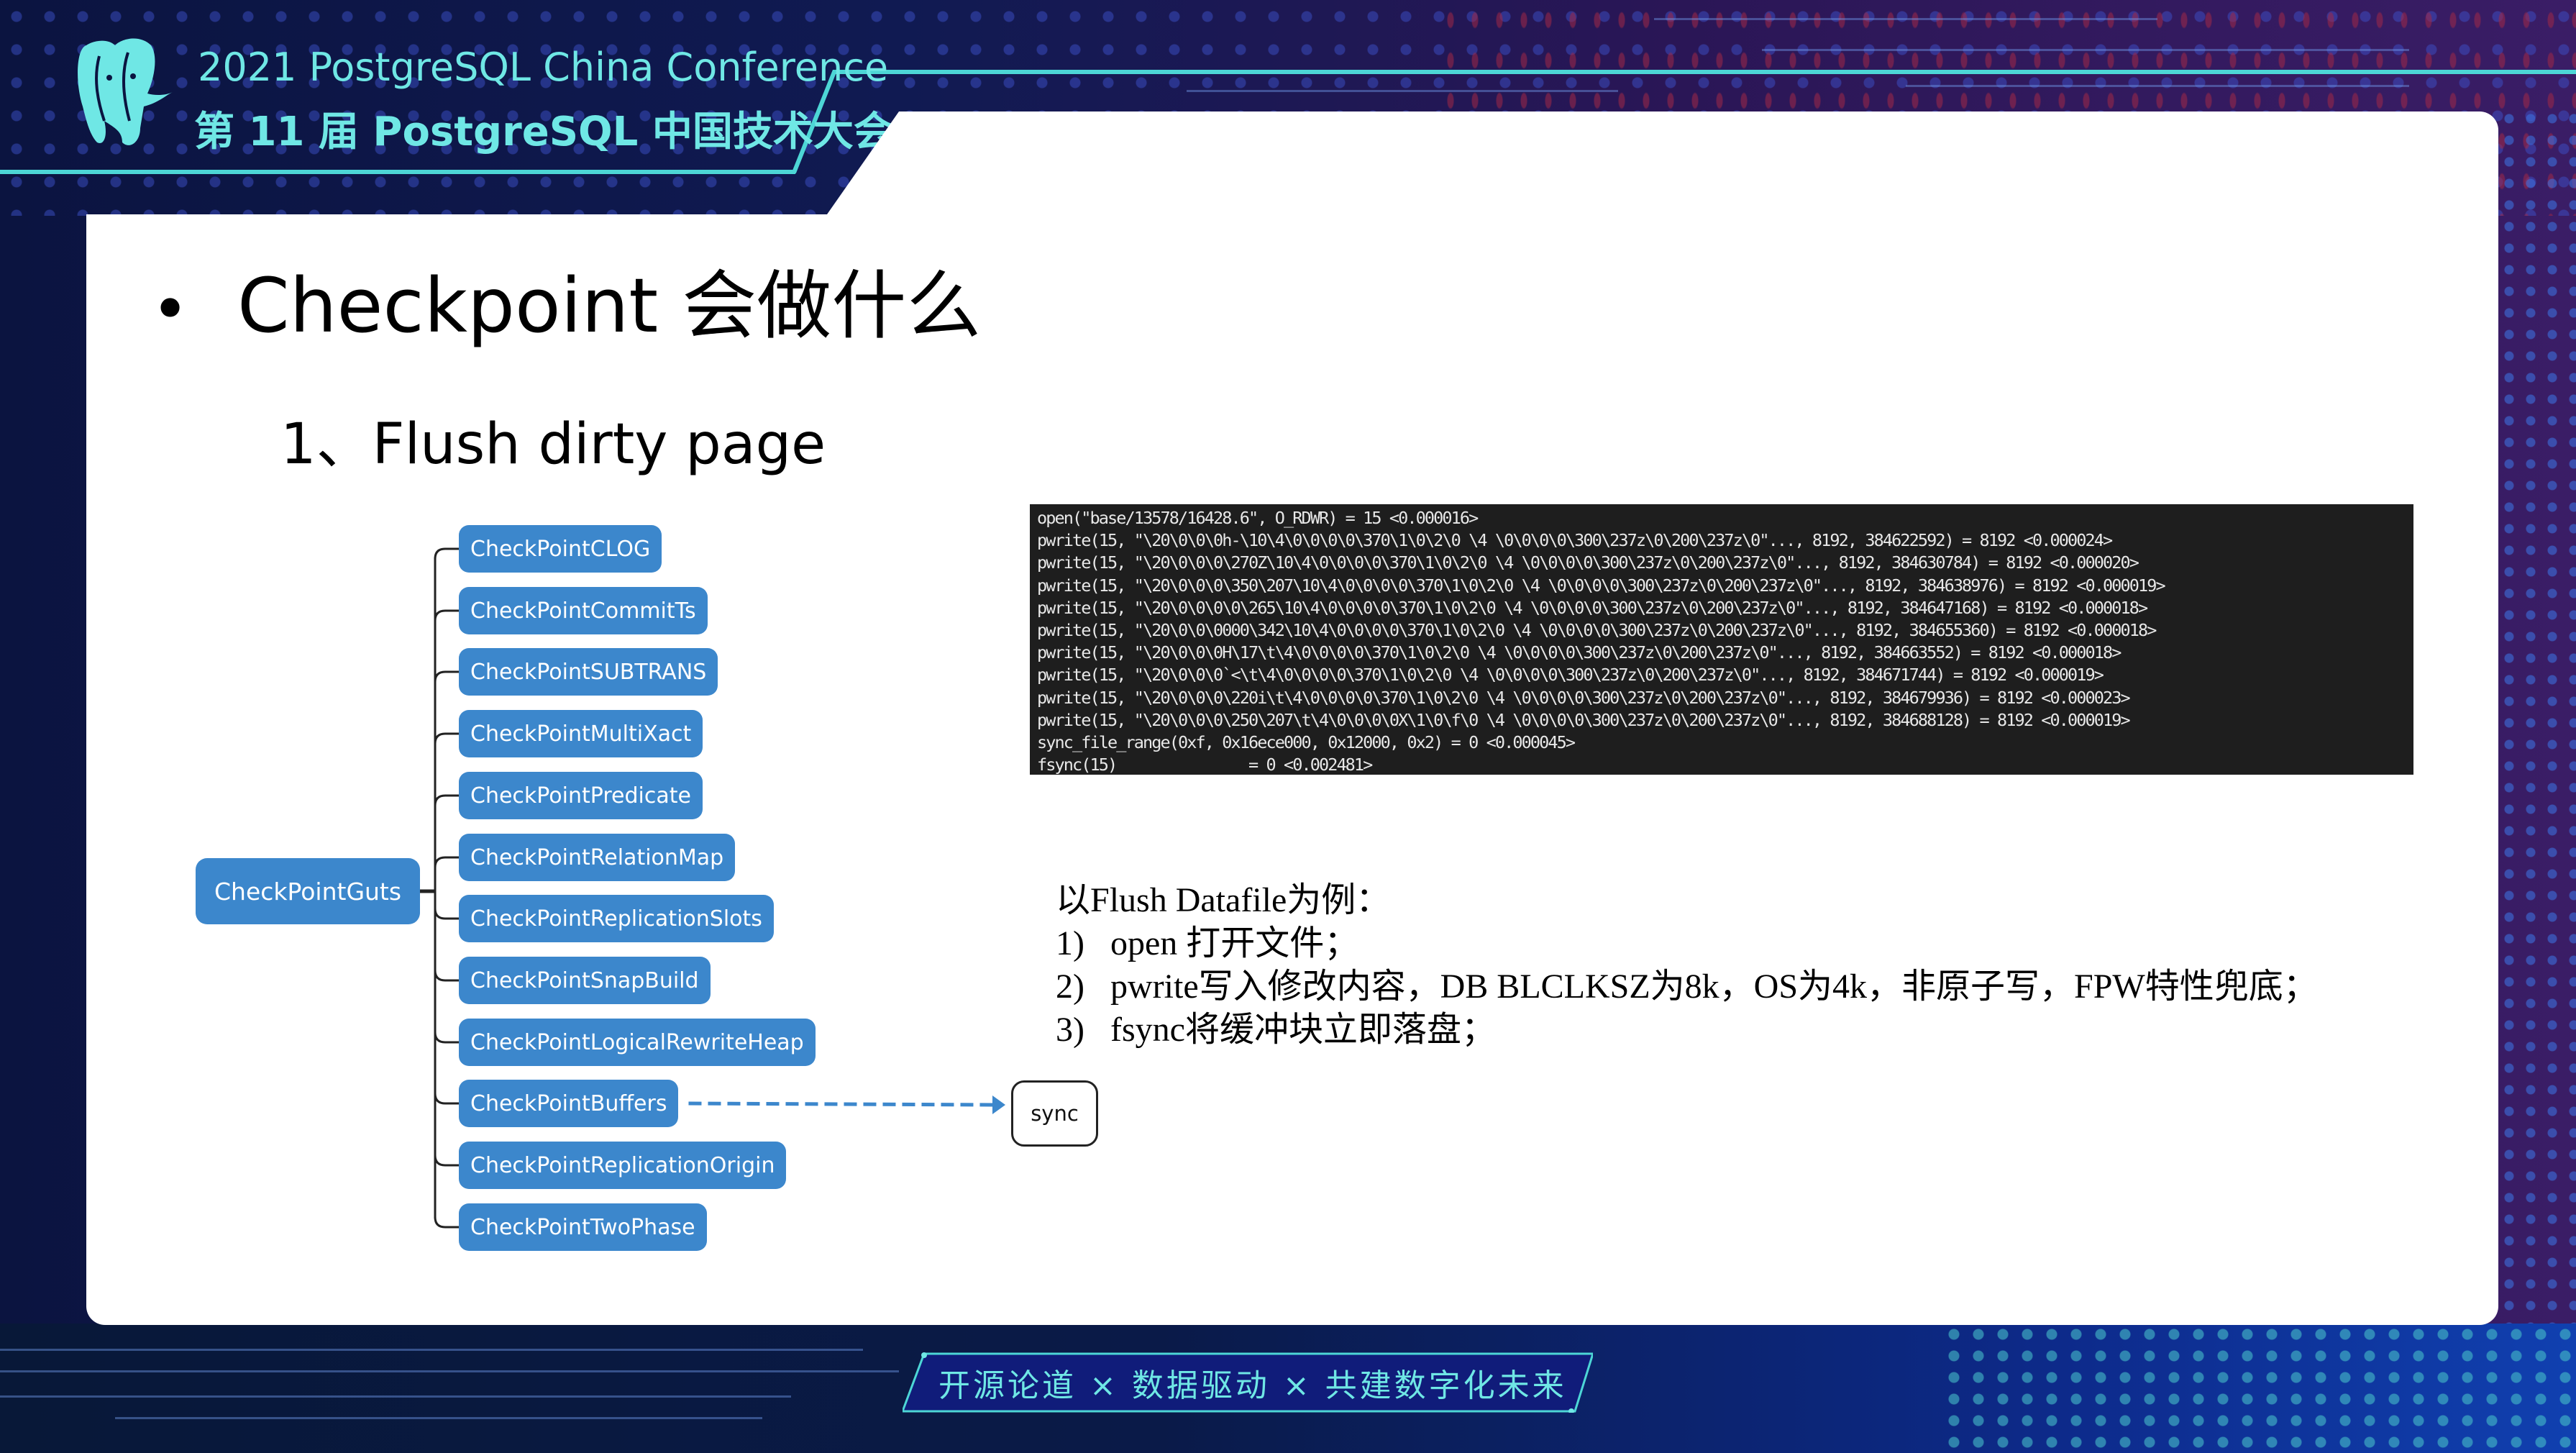  What do you see at coordinates (1687, 943) in the screenshot?
I see `notes-item: 1) open 打开文件；` at bounding box center [1687, 943].